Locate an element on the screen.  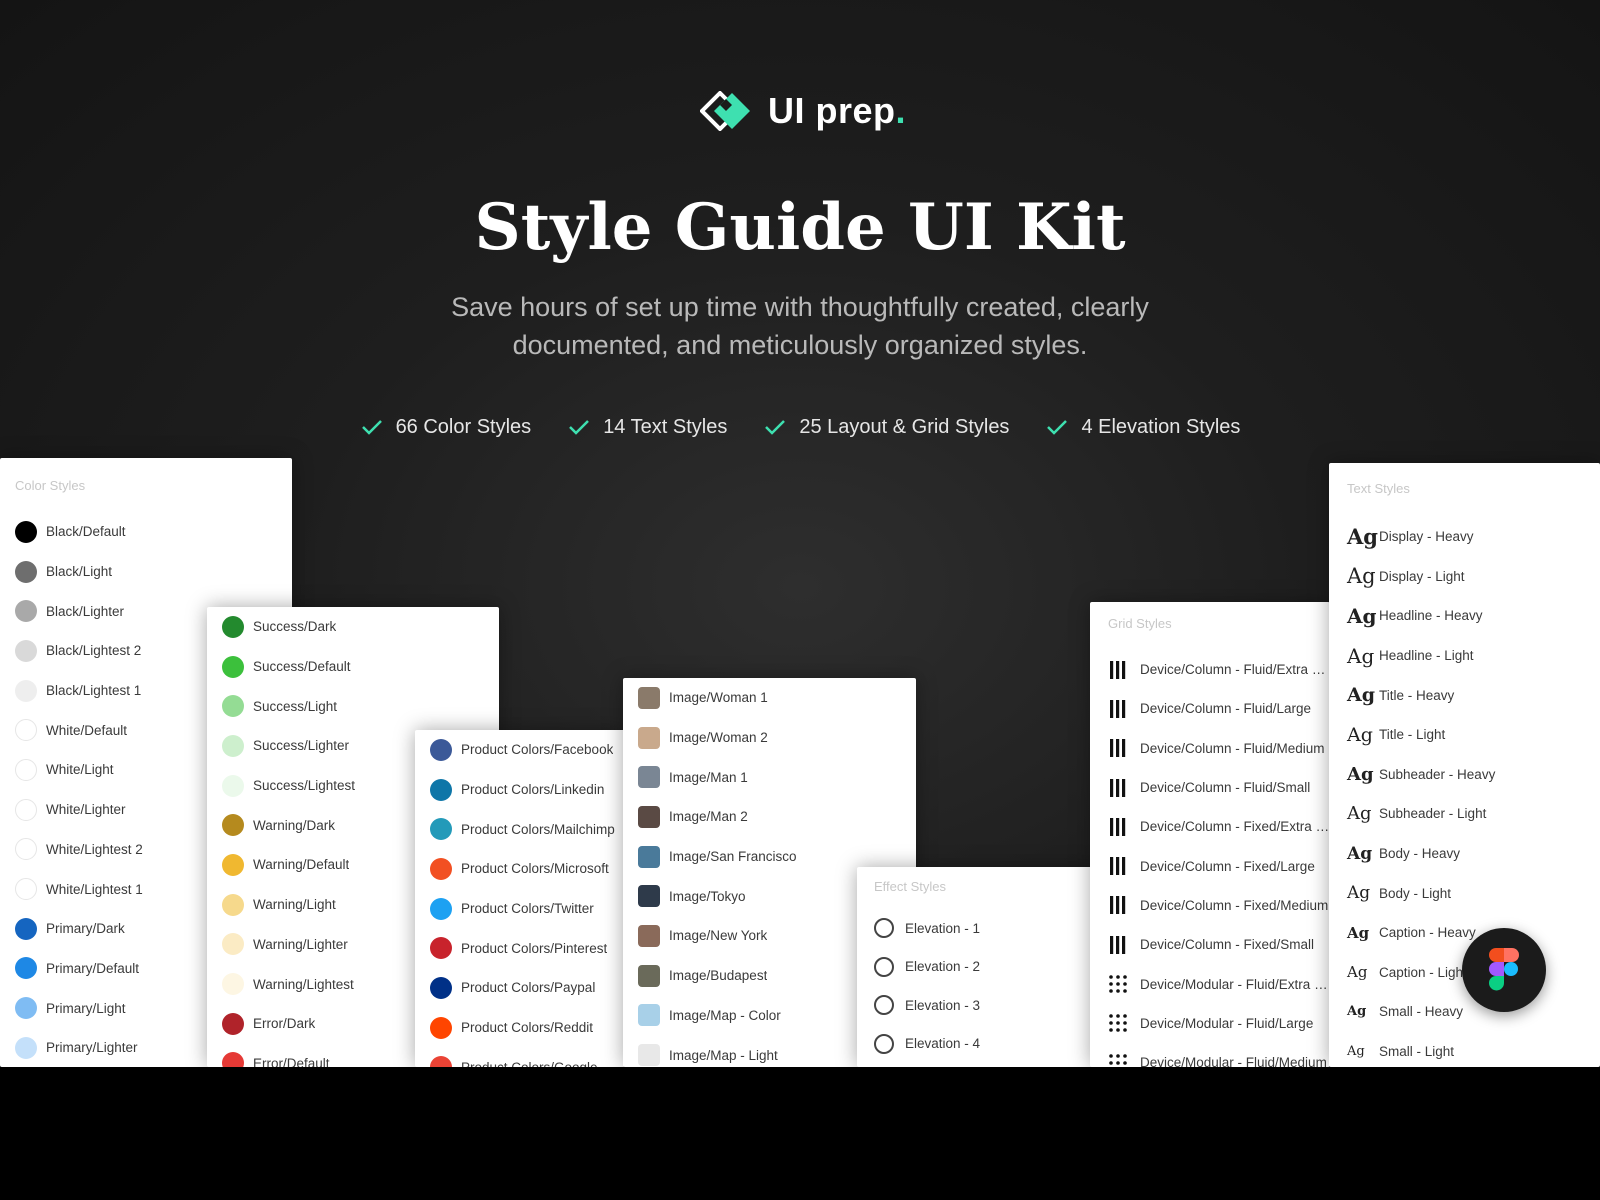
color-style-item: Product Colors/Mailchimp is located at coordinates (527, 829).